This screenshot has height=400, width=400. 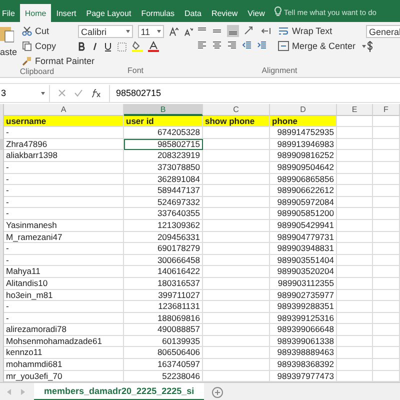 I want to click on ribbon-tab: Data, so click(x=193, y=13).